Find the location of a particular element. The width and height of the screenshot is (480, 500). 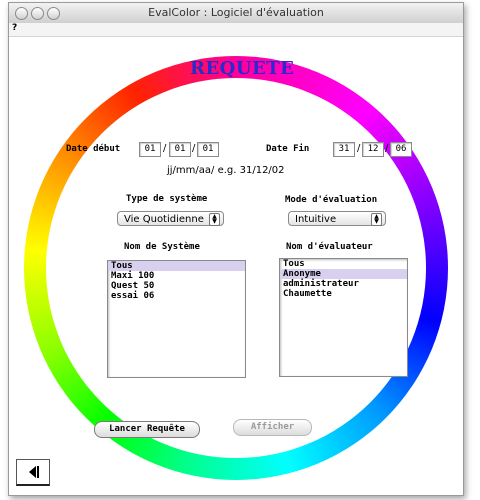

title-bar: EvalColor : Logiciel d'évaluation is located at coordinates (236, 13).